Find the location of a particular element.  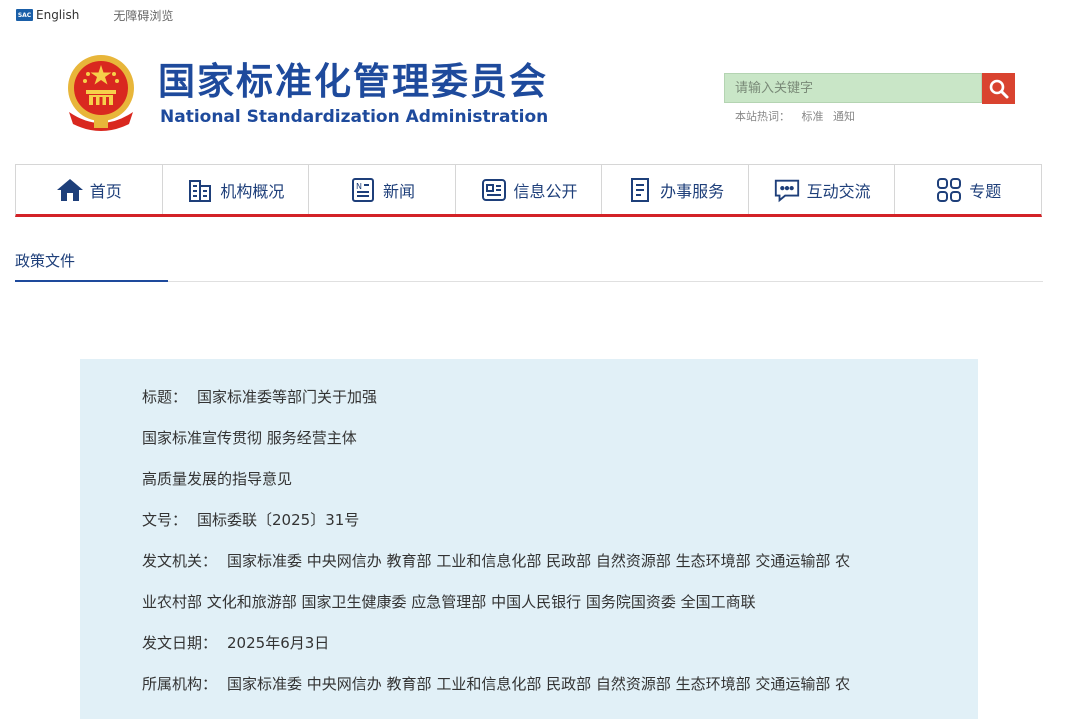

section-divider is located at coordinates (529, 281).